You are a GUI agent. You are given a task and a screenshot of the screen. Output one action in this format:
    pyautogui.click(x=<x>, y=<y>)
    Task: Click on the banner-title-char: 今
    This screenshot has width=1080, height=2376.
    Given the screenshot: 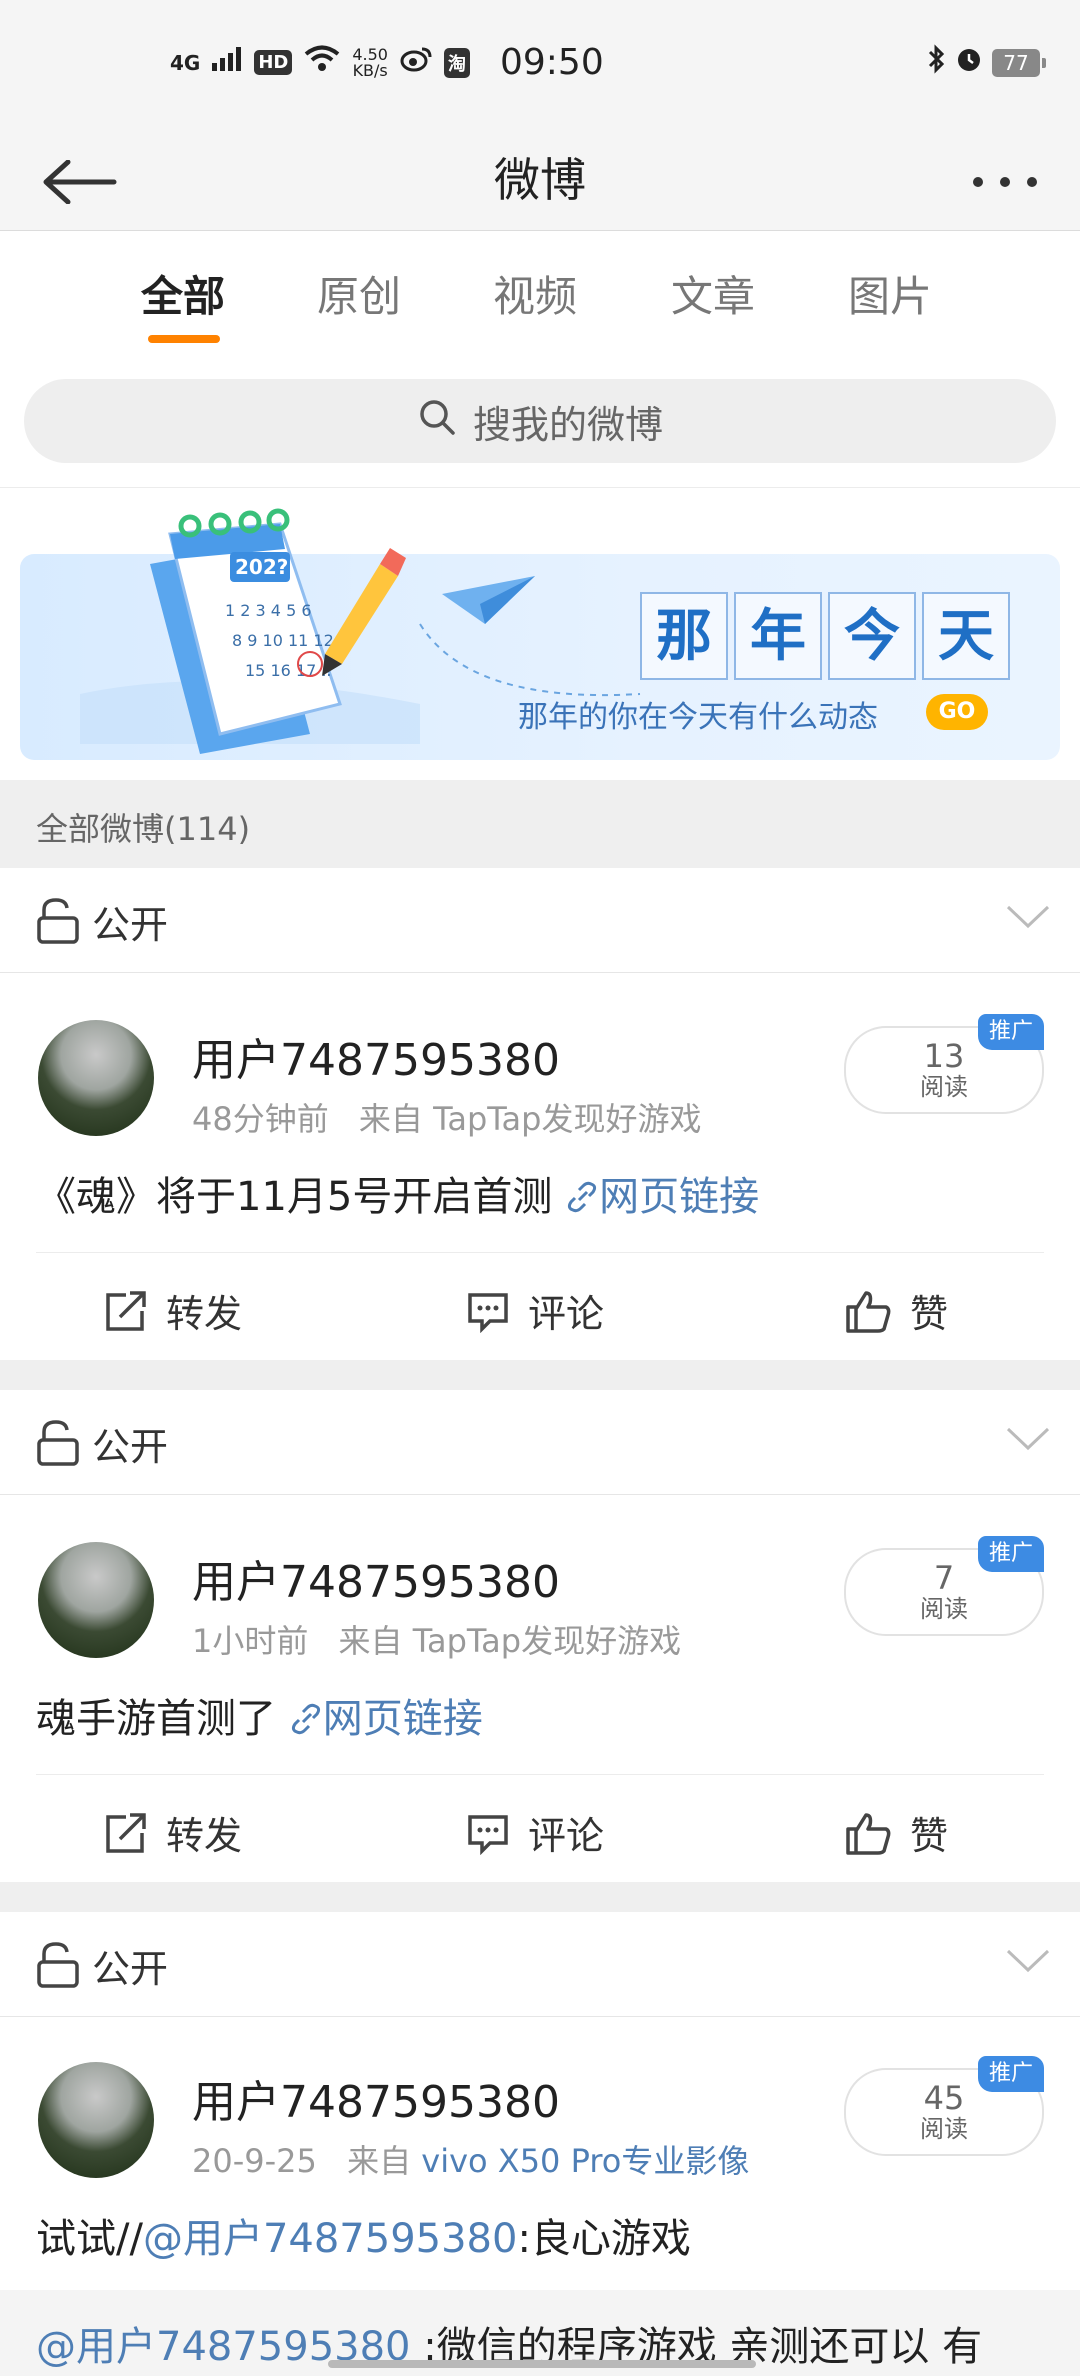 What is the action you would take?
    pyautogui.click(x=872, y=636)
    